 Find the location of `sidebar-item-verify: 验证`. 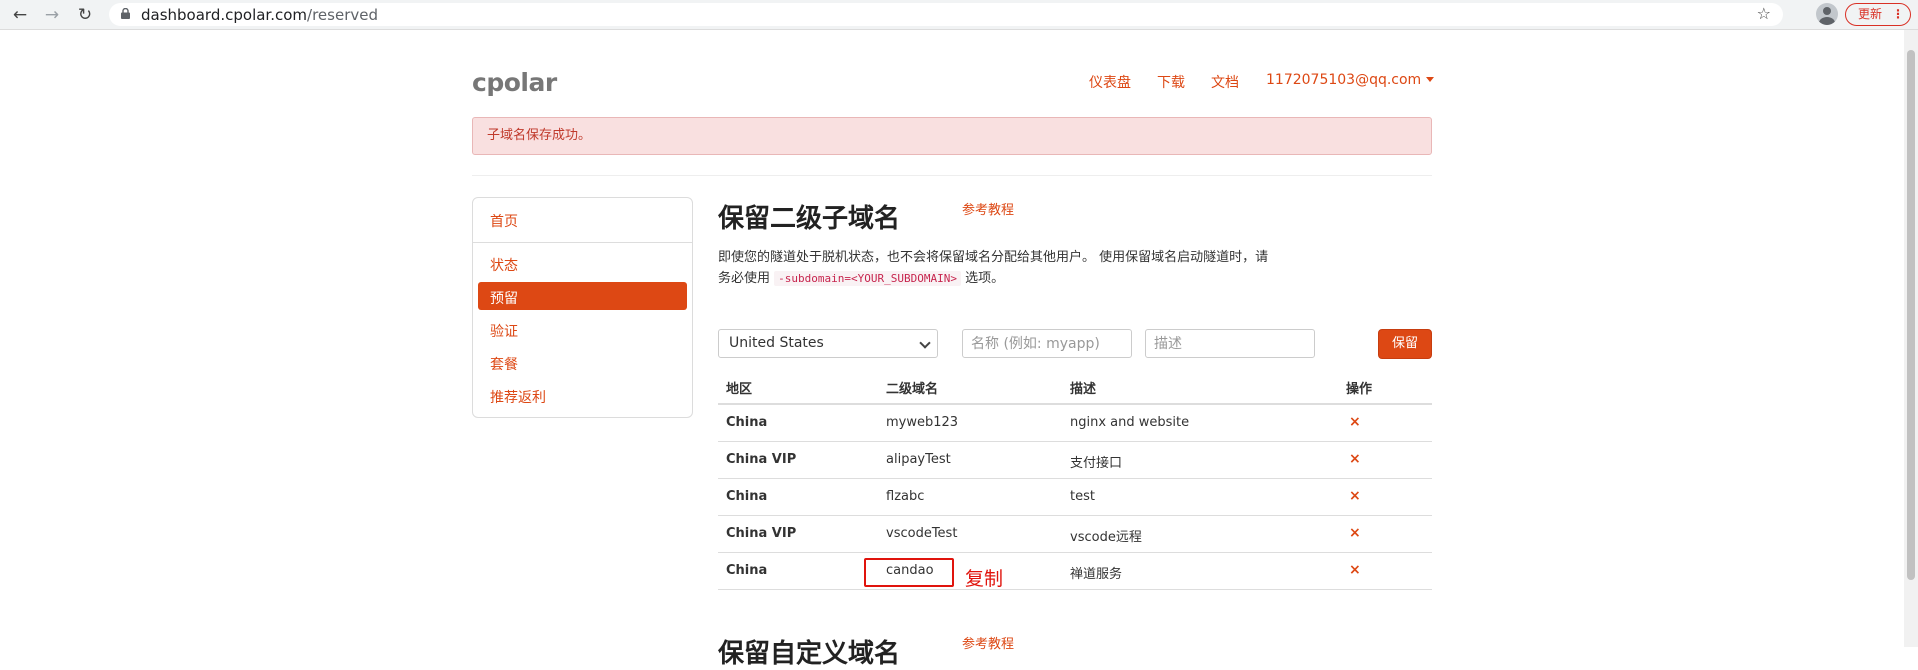

sidebar-item-verify: 验证 is located at coordinates (504, 331).